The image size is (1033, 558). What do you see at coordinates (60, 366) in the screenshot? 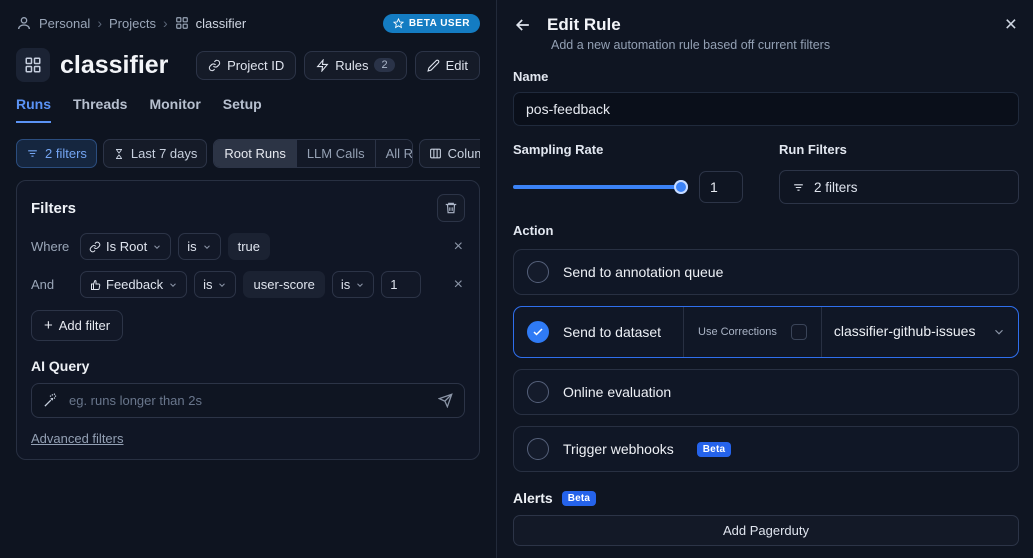
I see `ai-query-label: AI Query` at bounding box center [60, 366].